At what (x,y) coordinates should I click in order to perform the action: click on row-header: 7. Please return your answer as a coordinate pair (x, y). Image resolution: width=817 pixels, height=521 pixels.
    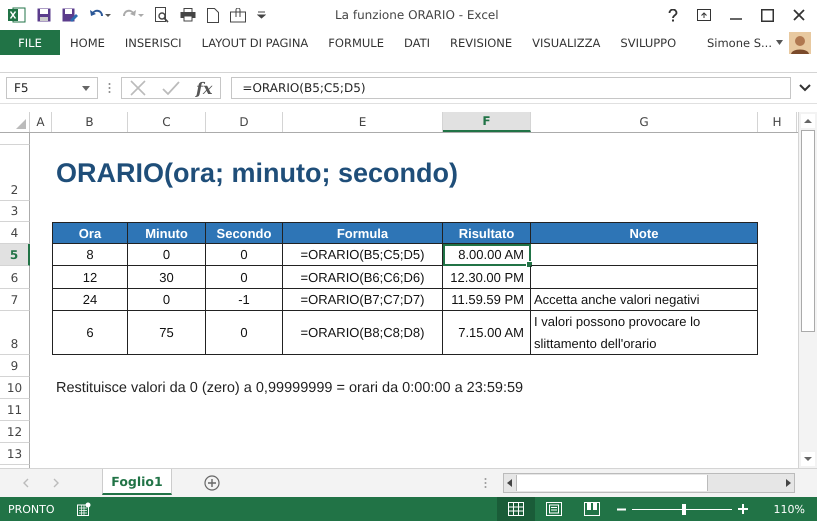
    Looking at the image, I should click on (15, 300).